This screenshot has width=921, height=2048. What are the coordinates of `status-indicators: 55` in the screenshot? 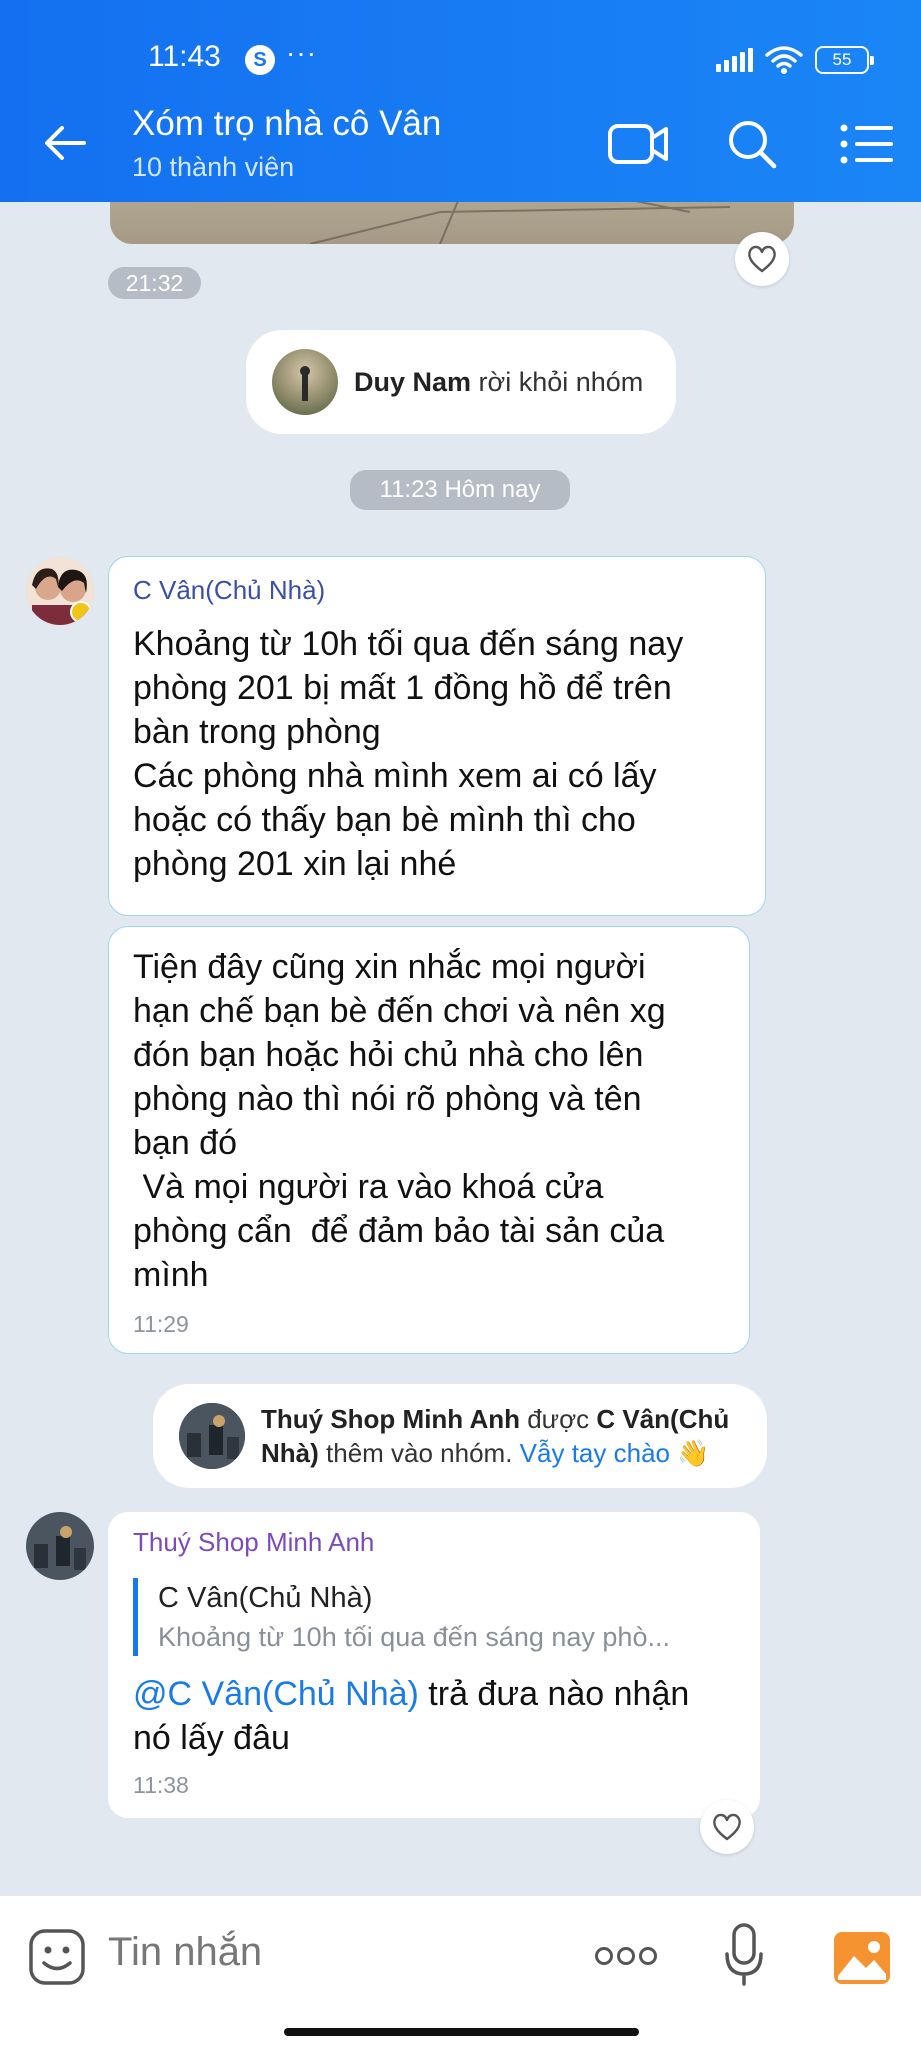 It's located at (795, 60).